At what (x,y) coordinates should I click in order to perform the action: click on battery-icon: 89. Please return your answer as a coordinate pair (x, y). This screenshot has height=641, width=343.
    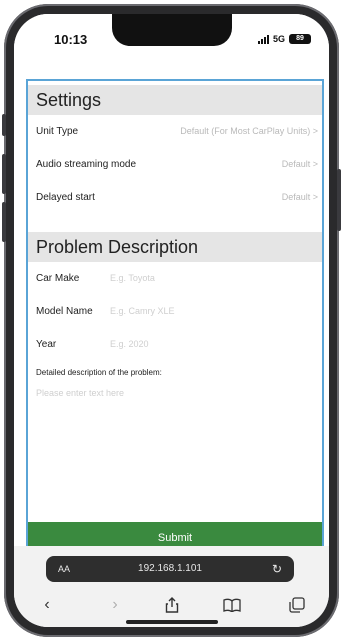
    Looking at the image, I should click on (300, 39).